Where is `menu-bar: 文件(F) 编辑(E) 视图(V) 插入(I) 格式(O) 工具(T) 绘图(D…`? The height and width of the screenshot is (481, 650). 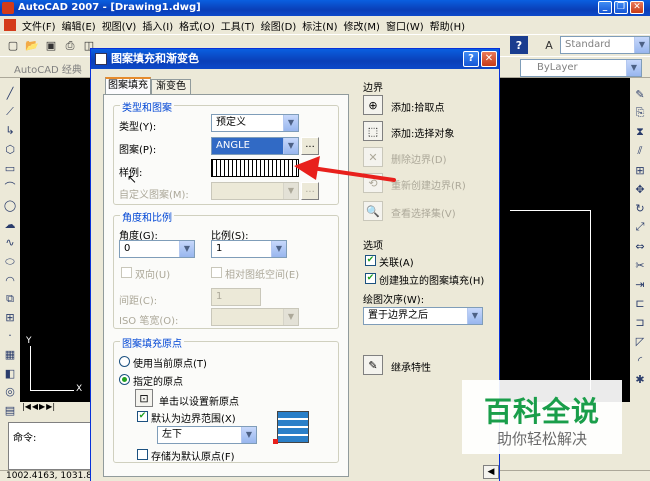 menu-bar: 文件(F) 编辑(E) 视图(V) 插入(I) 格式(O) 工具(T) 绘图(D… is located at coordinates (325, 25).